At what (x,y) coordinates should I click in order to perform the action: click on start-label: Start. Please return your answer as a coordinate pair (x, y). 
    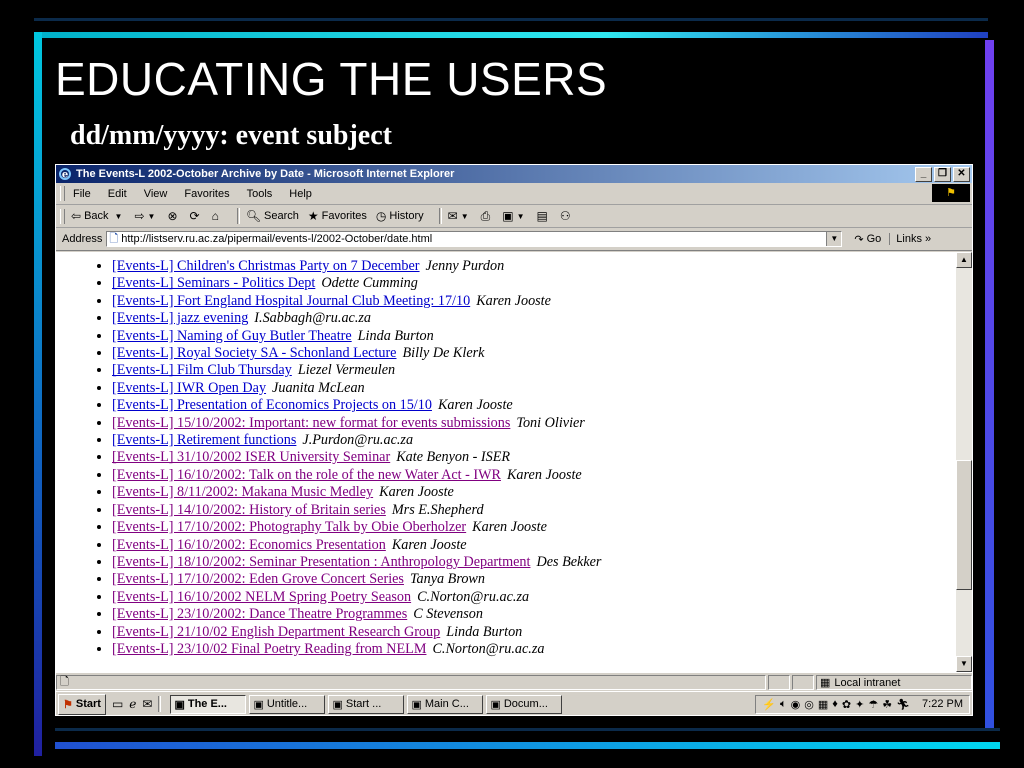
    Looking at the image, I should click on (88, 704).